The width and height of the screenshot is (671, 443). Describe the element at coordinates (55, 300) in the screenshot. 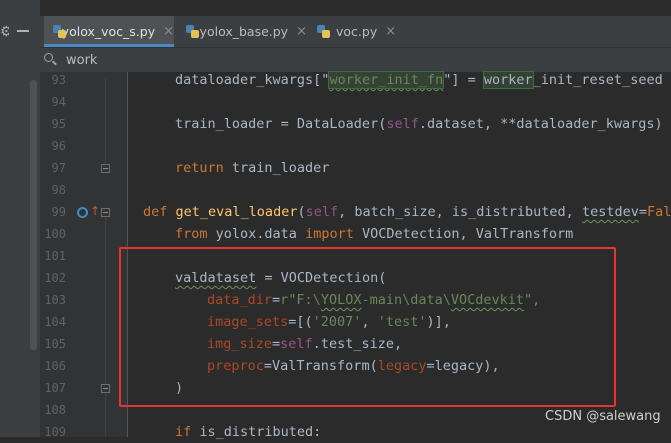

I see `line-number: 103` at that location.